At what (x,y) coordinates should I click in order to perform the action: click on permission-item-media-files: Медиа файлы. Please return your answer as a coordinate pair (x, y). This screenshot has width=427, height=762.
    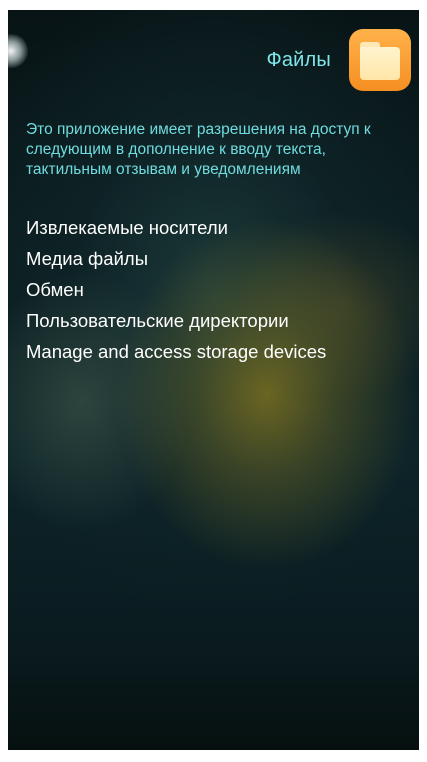
    Looking at the image, I should click on (87, 258).